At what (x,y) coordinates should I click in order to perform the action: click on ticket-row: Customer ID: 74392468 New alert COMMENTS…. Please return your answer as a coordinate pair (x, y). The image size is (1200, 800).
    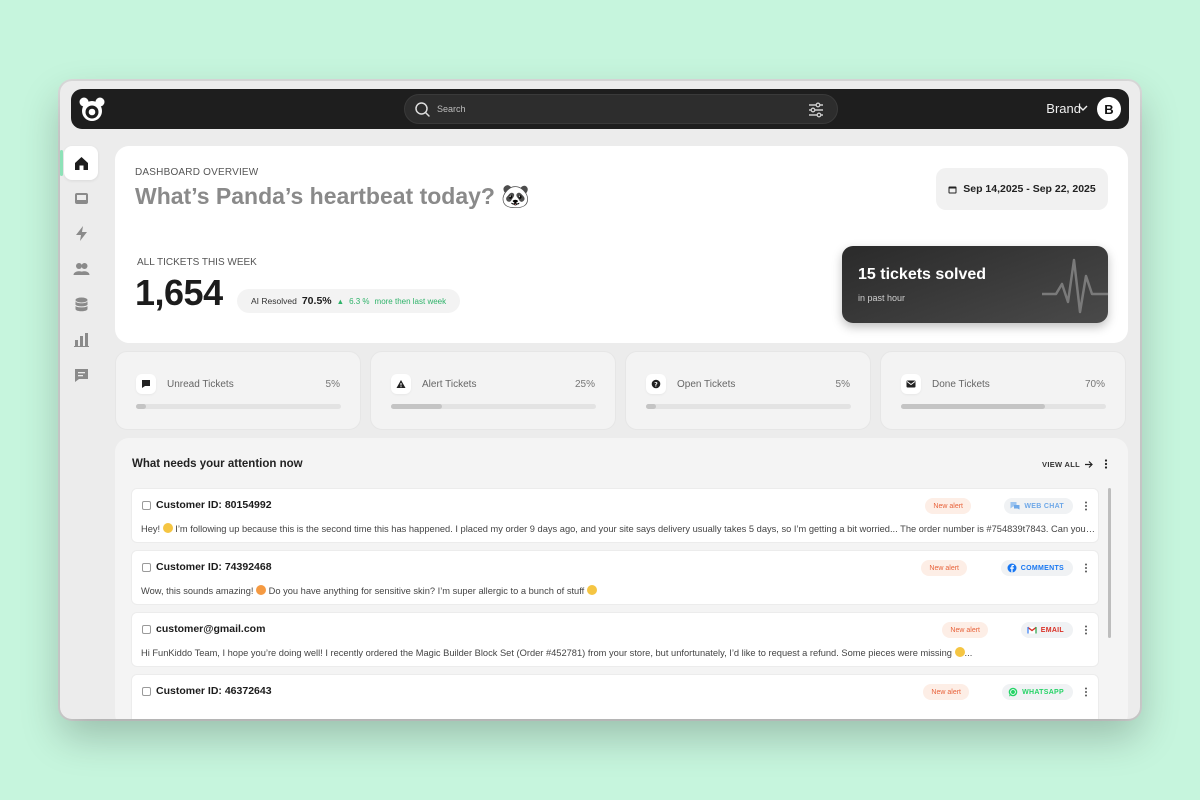
    Looking at the image, I should click on (615, 577).